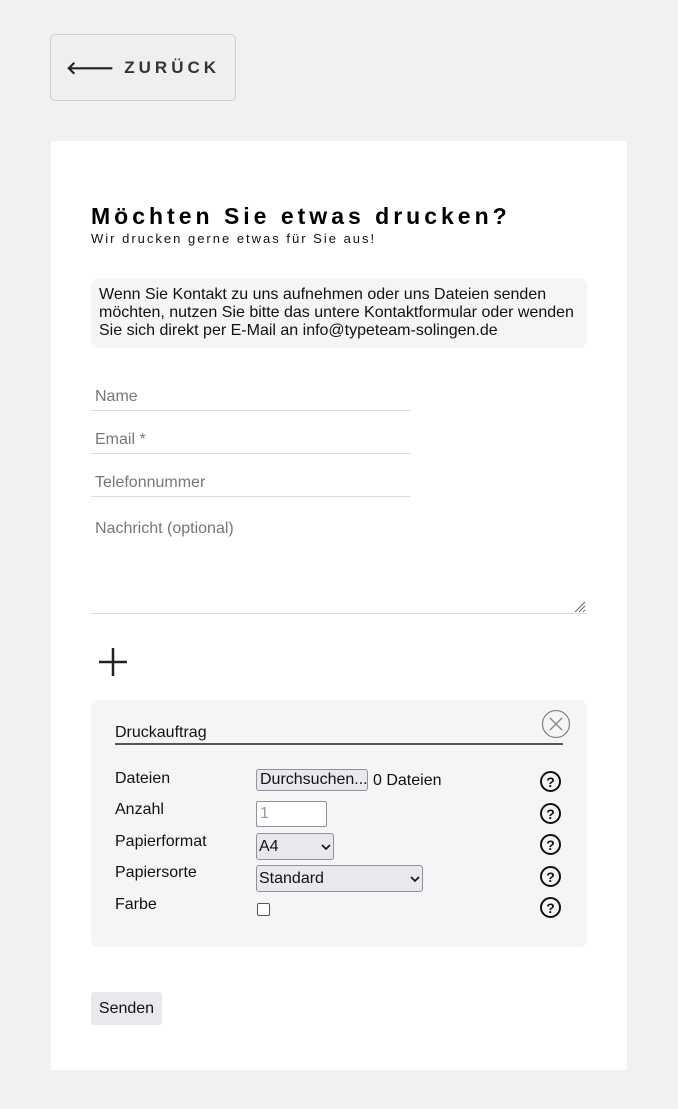  Describe the element at coordinates (579, 606) in the screenshot. I see `resize-grip-icon` at that location.